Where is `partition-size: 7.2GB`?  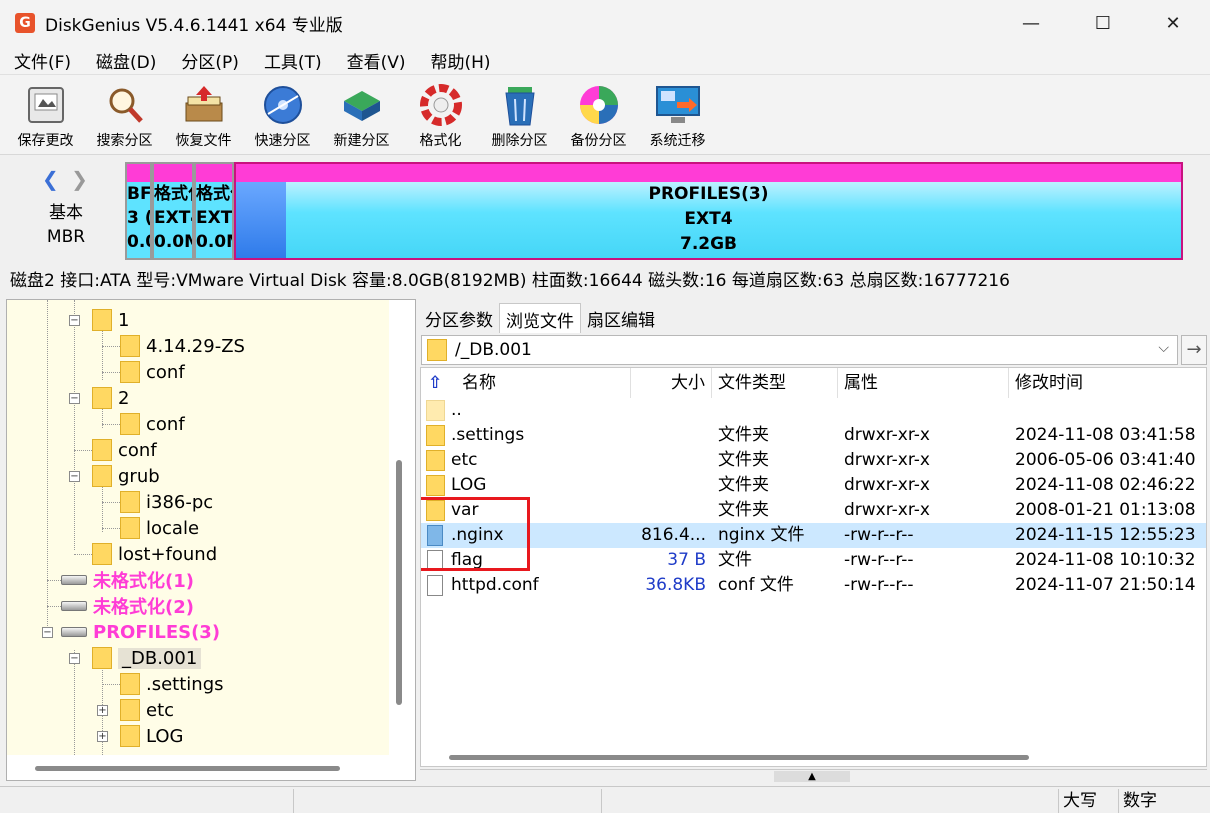
partition-size: 7.2GB is located at coordinates (708, 244).